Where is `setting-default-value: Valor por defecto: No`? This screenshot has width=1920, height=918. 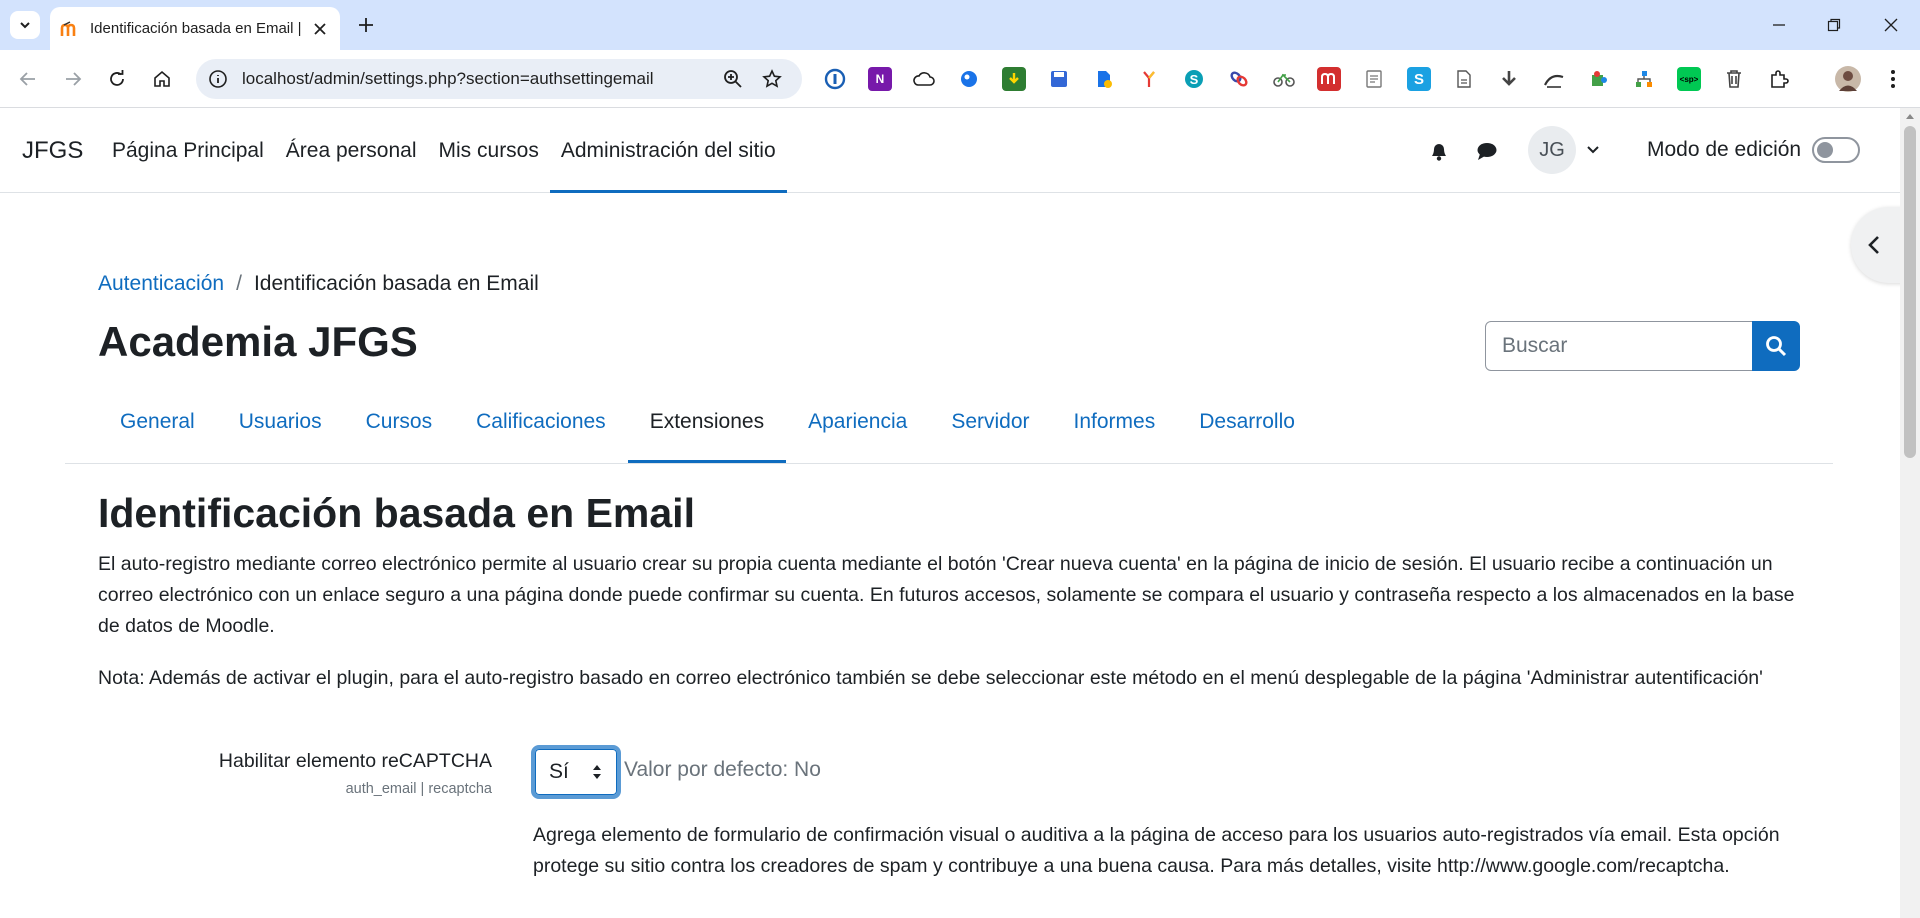 setting-default-value: Valor por defecto: No is located at coordinates (722, 769).